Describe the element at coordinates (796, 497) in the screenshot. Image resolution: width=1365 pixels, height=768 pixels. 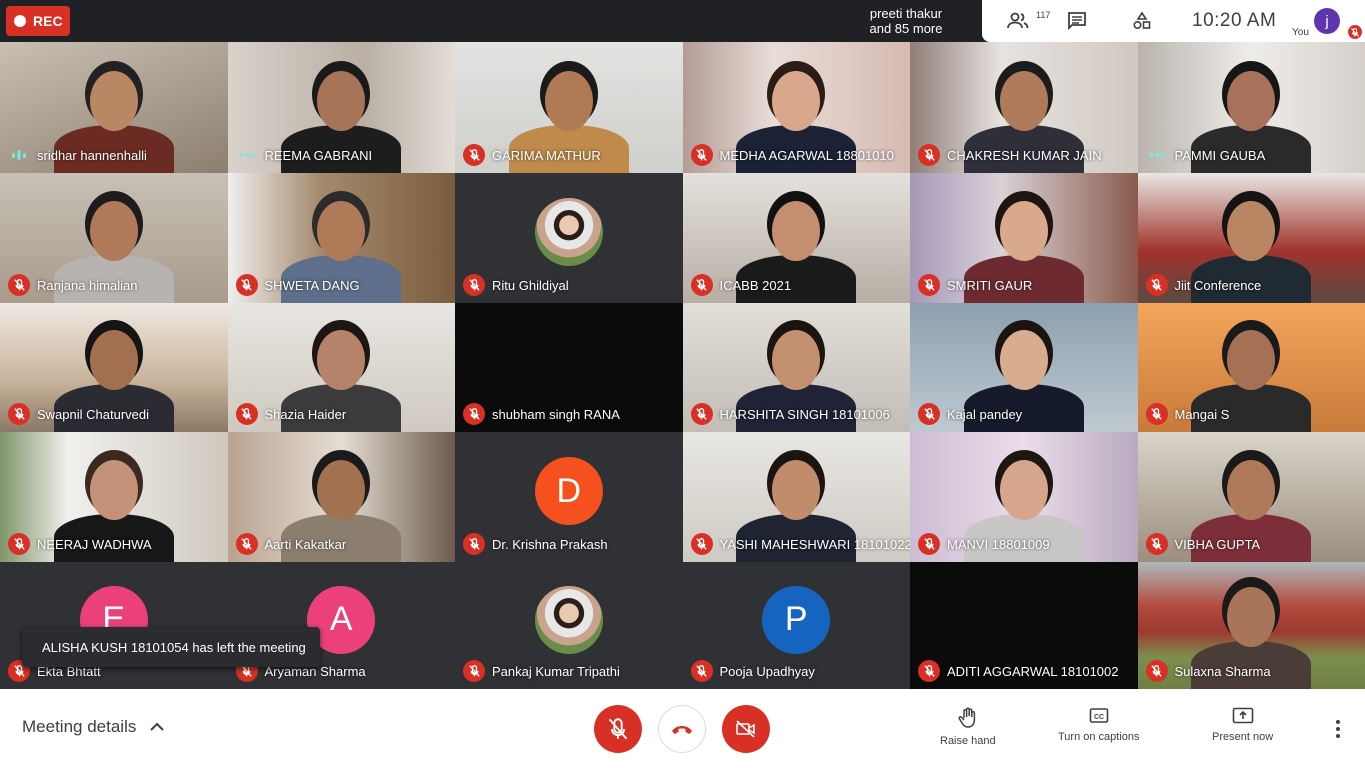
I see `participant-tile: YASHI MAHESHWARI 18101022` at that location.